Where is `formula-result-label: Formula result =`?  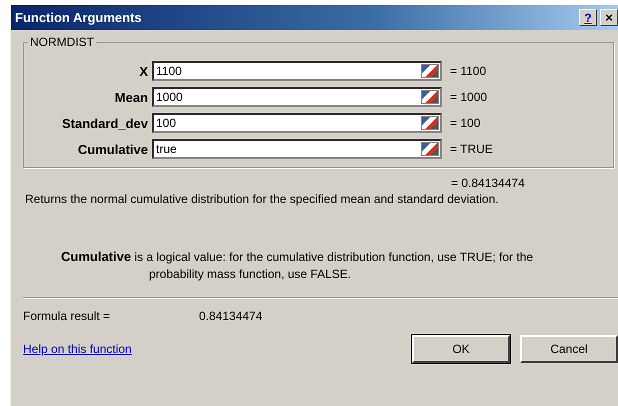 formula-result-label: Formula result = is located at coordinates (67, 316).